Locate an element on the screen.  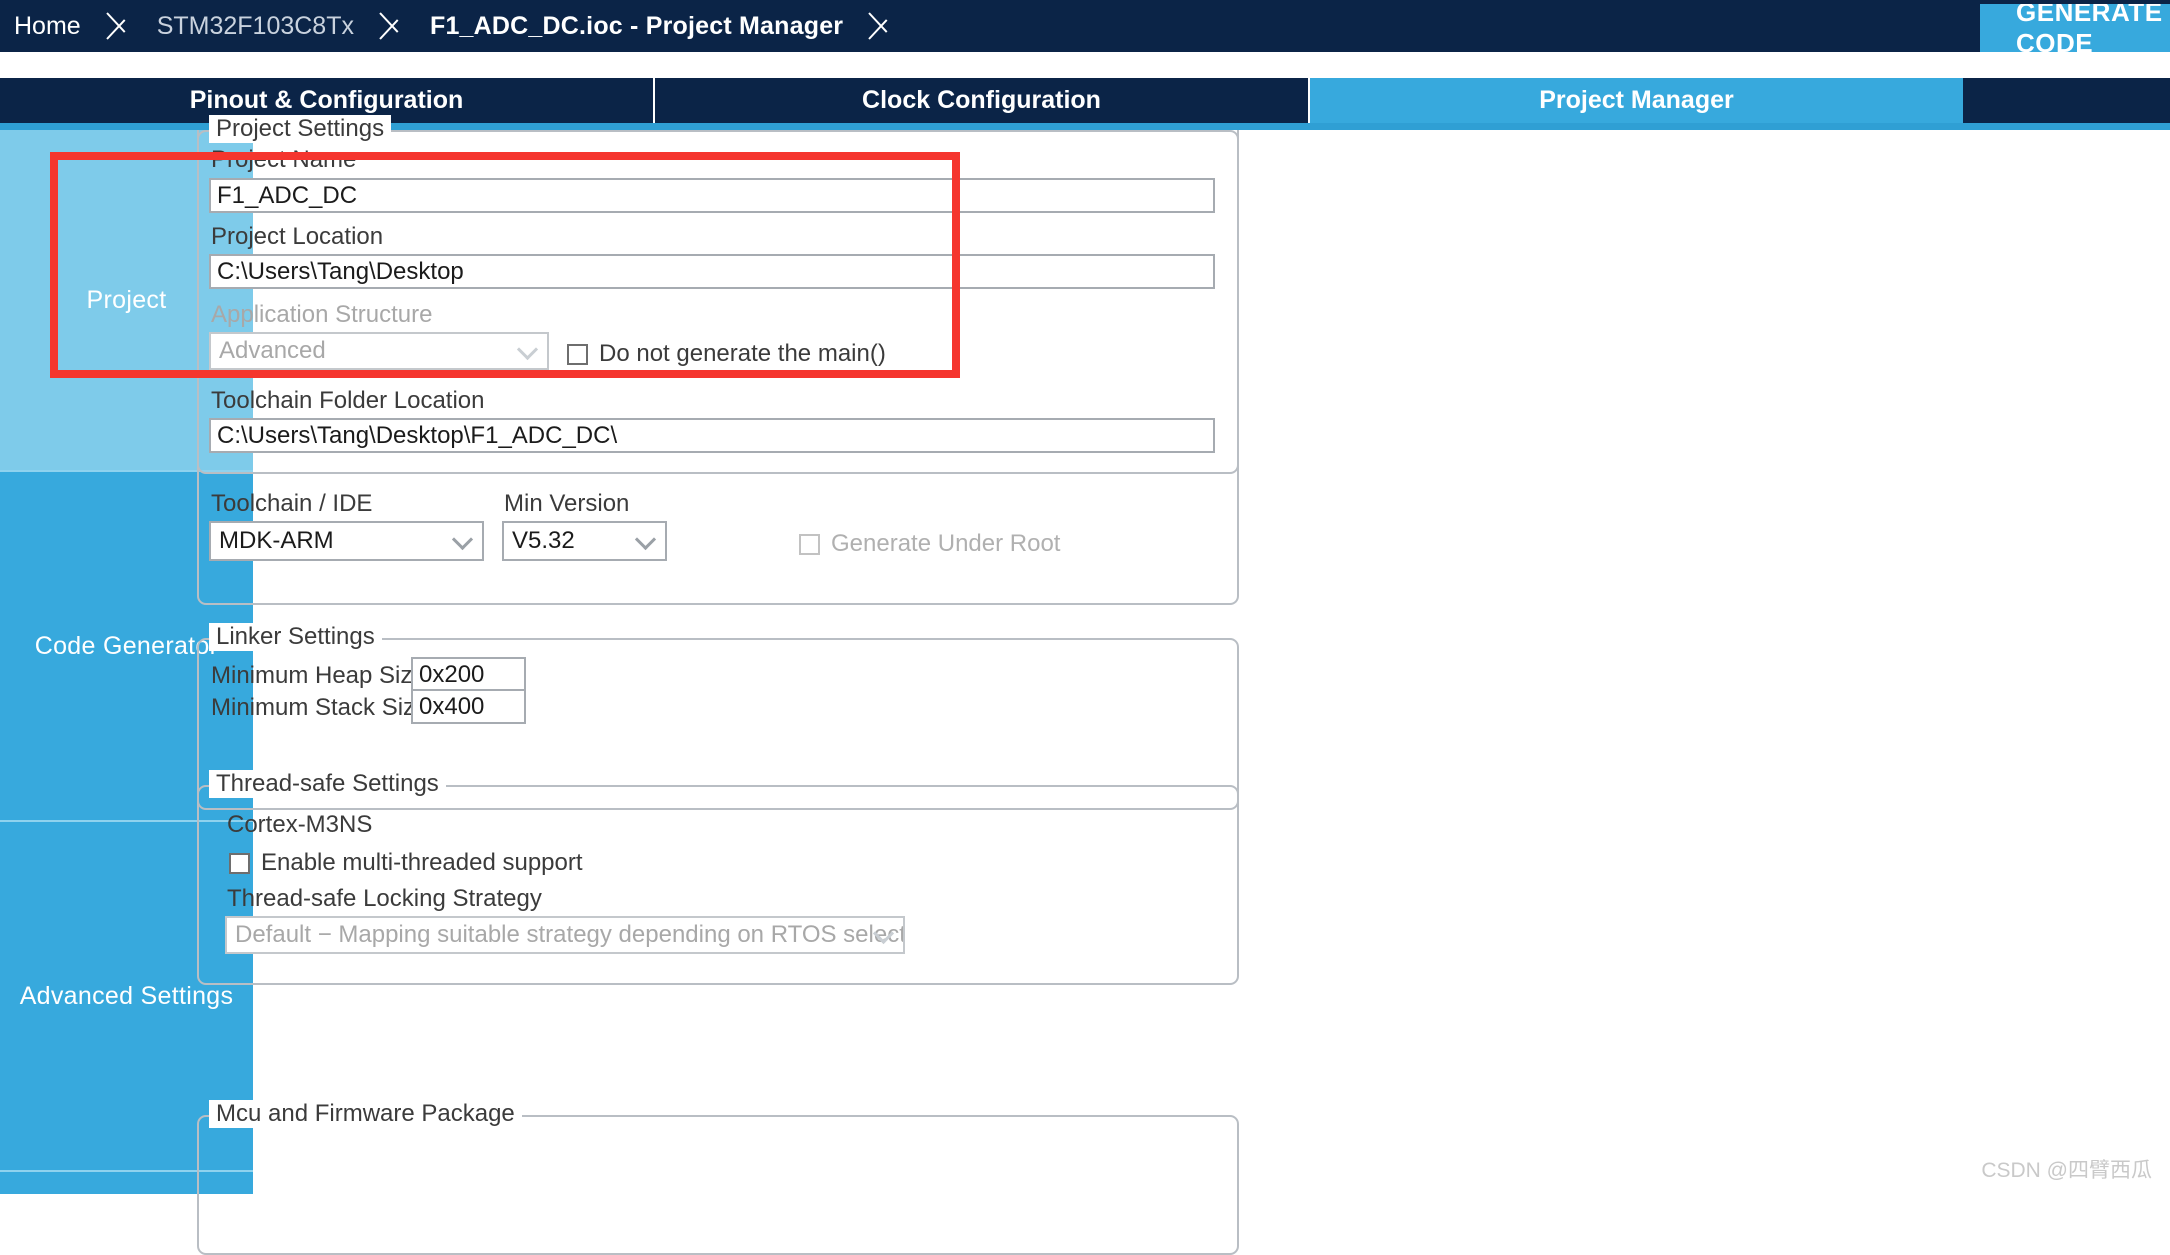
thread-safe-locking-strategy-label: Thread-safe Locking Strategy is located at coordinates (384, 899).